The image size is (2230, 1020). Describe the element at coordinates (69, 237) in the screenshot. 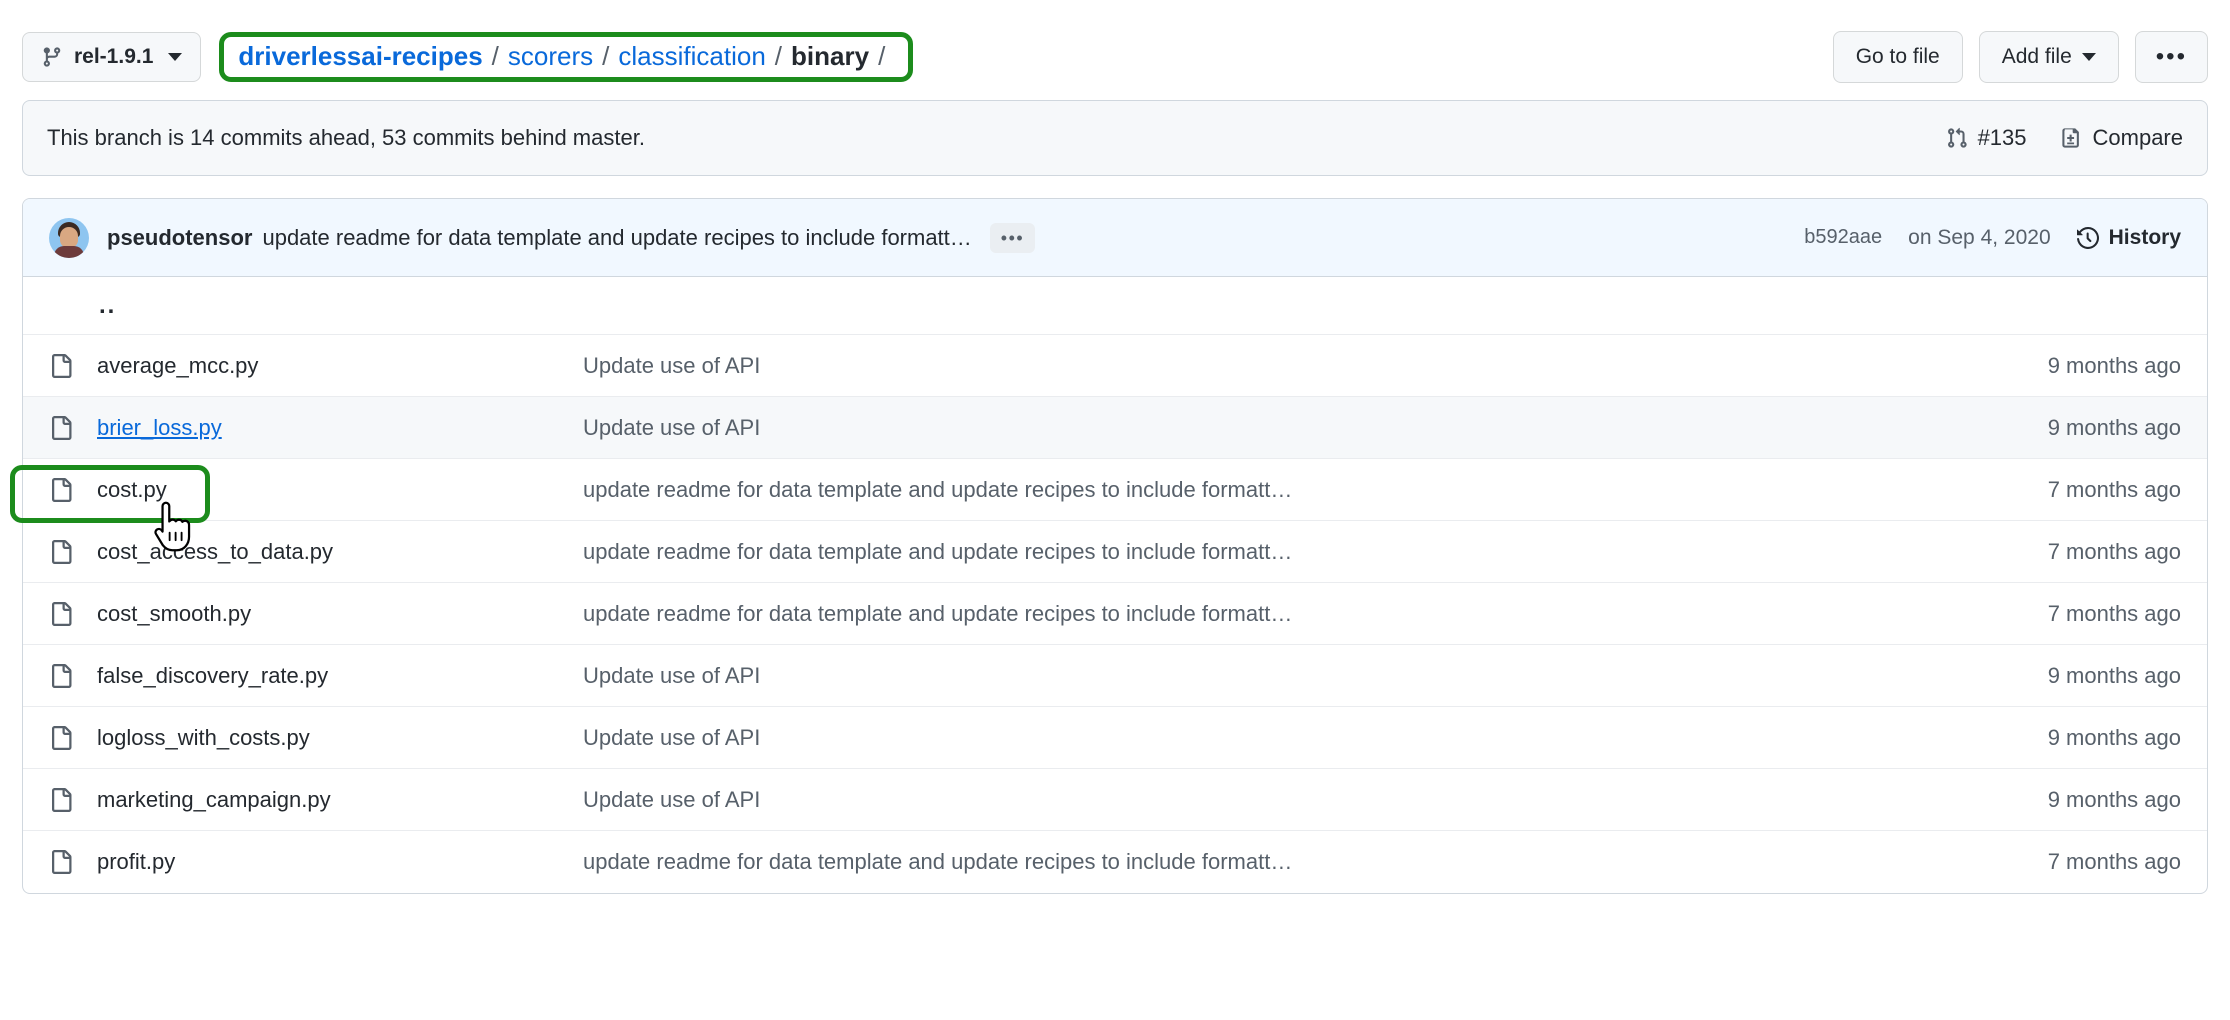

I see `avatar` at that location.